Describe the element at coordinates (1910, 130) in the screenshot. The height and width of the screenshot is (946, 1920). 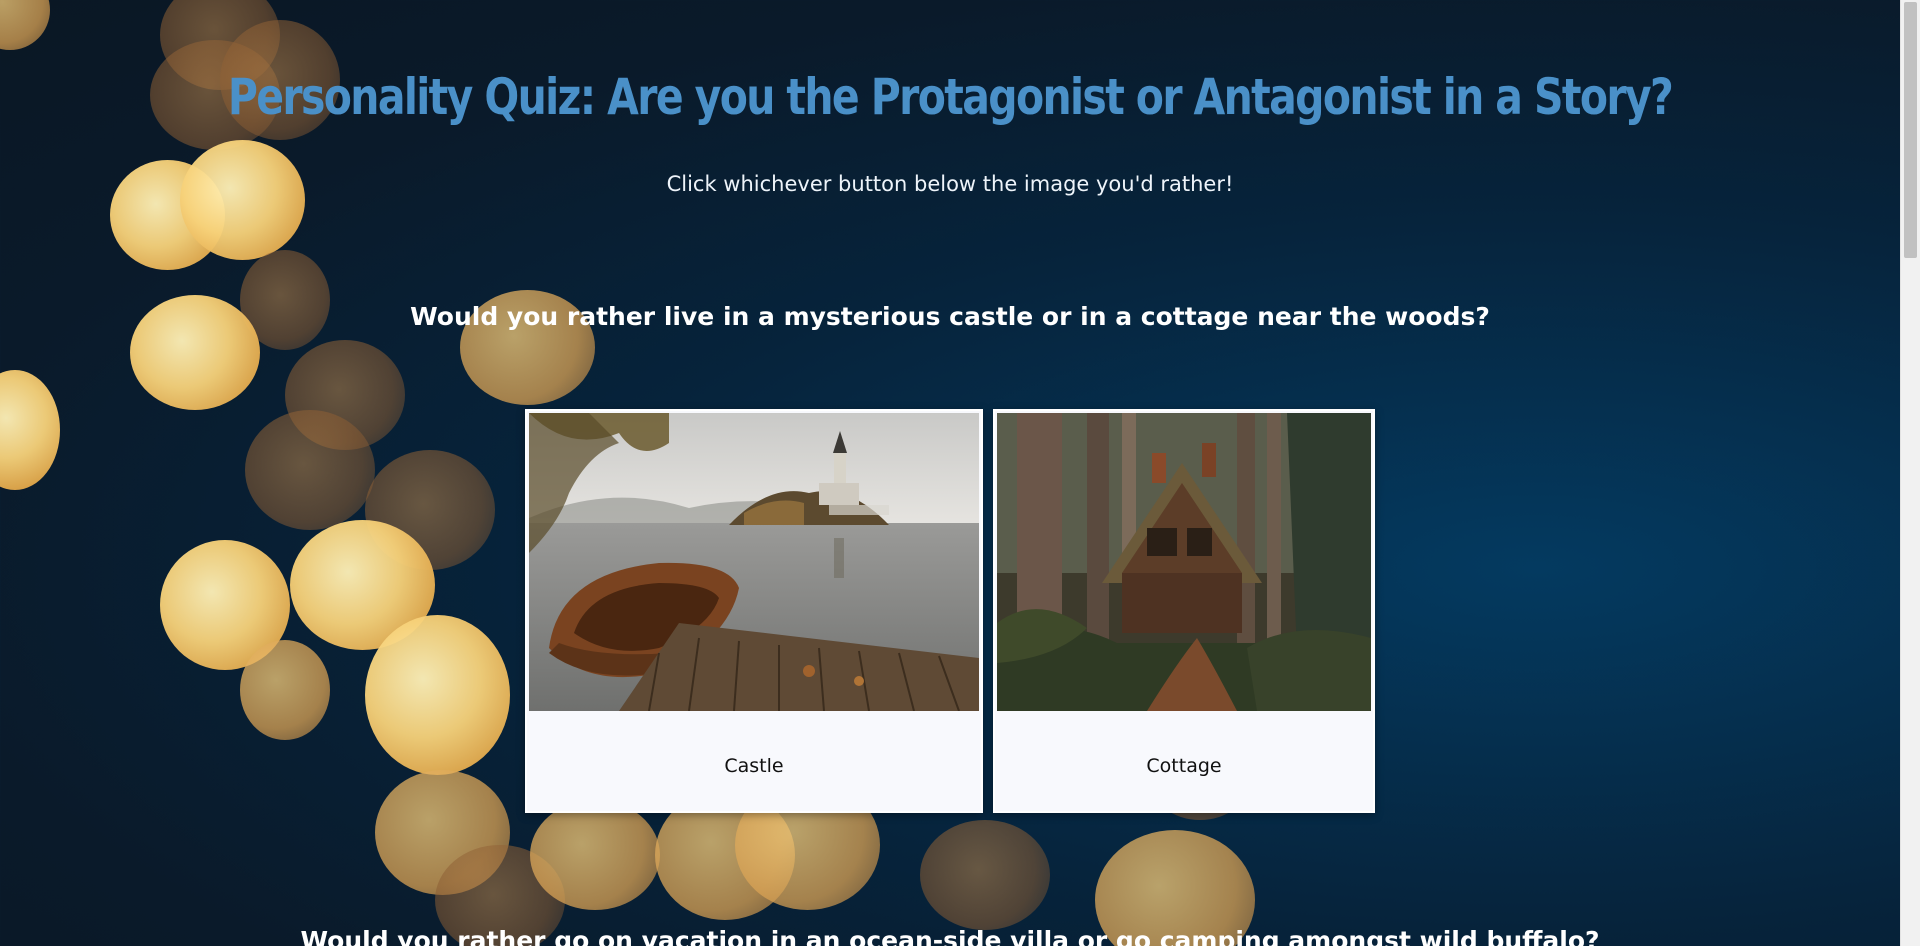
I see `scrollbar-thumb` at that location.